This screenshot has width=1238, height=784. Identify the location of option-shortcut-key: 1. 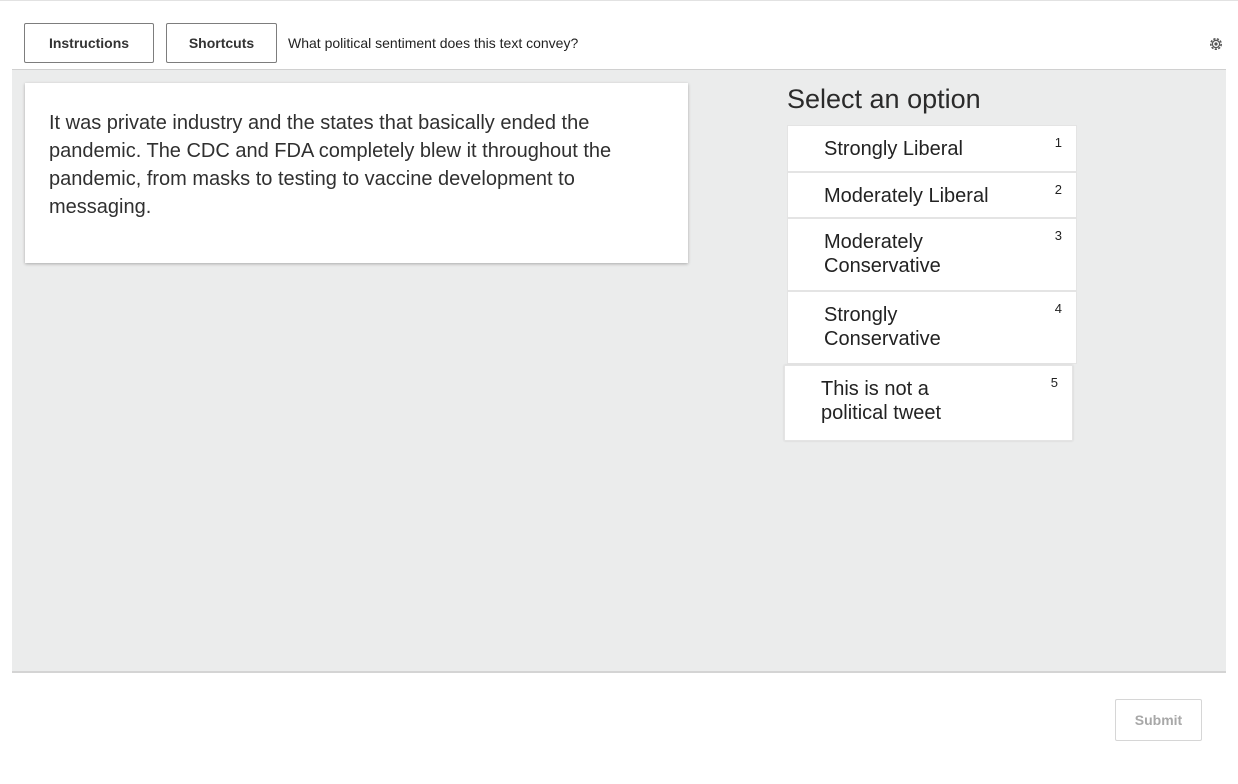
(1058, 142).